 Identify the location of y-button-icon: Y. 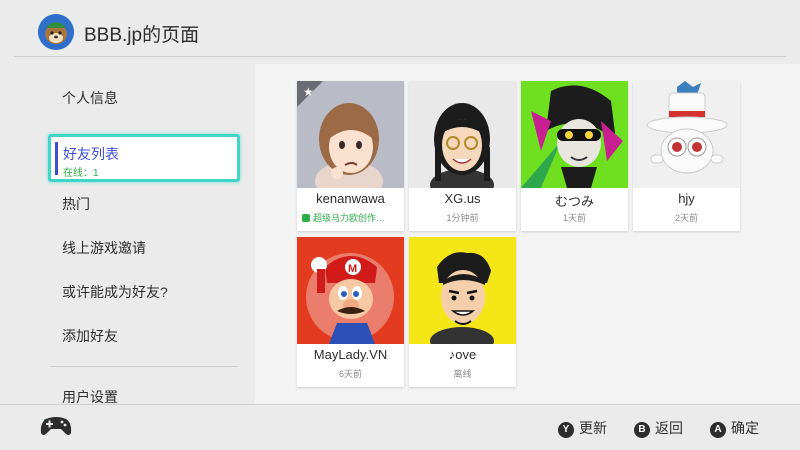
(566, 430).